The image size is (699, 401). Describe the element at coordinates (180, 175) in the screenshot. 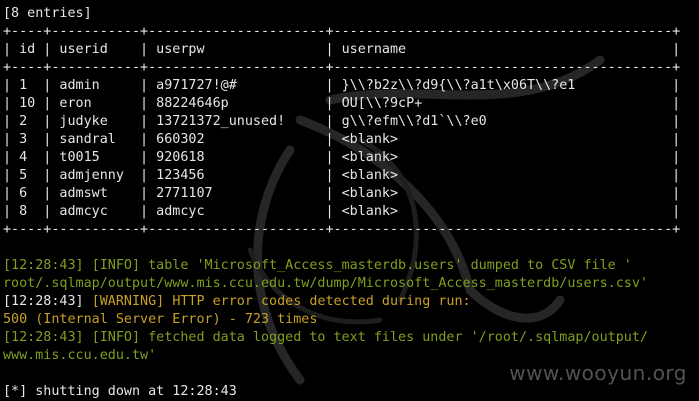

I see `cell-userpw: 123456` at that location.